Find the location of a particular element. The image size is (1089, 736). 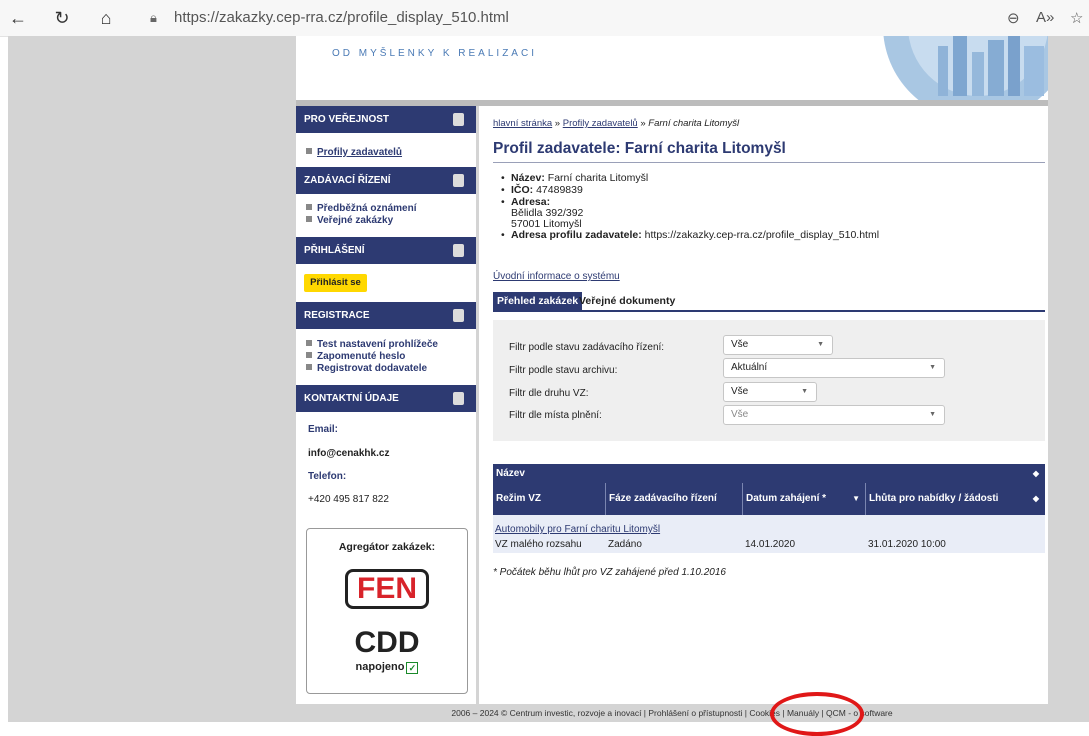

email-value: info@cenakhk.cz is located at coordinates (349, 453).